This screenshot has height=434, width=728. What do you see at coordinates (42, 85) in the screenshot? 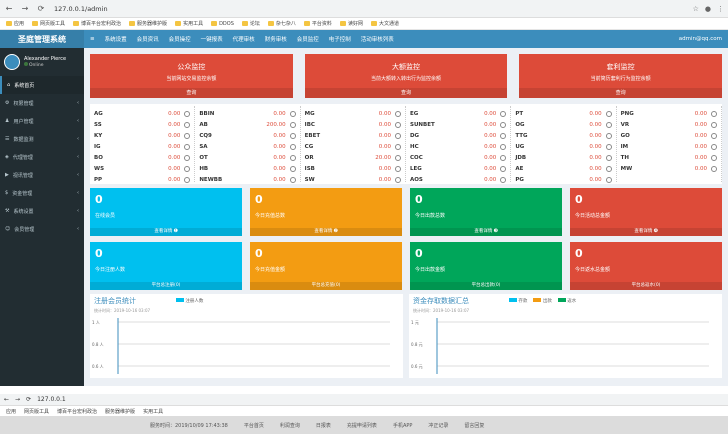
I see `sidebar-item-home: ⌂ 系统首页` at bounding box center [42, 85].